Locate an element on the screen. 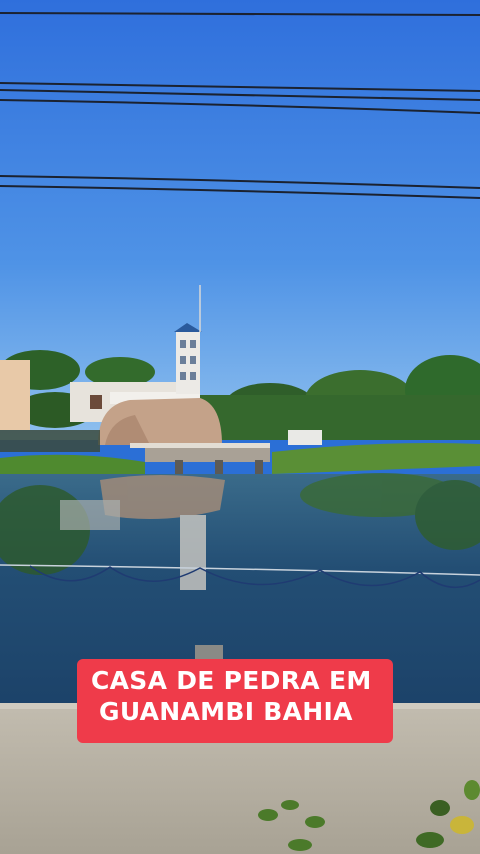 The width and height of the screenshot is (480, 854). caption-line-2: GUANAMBI BAHIA is located at coordinates (226, 711).